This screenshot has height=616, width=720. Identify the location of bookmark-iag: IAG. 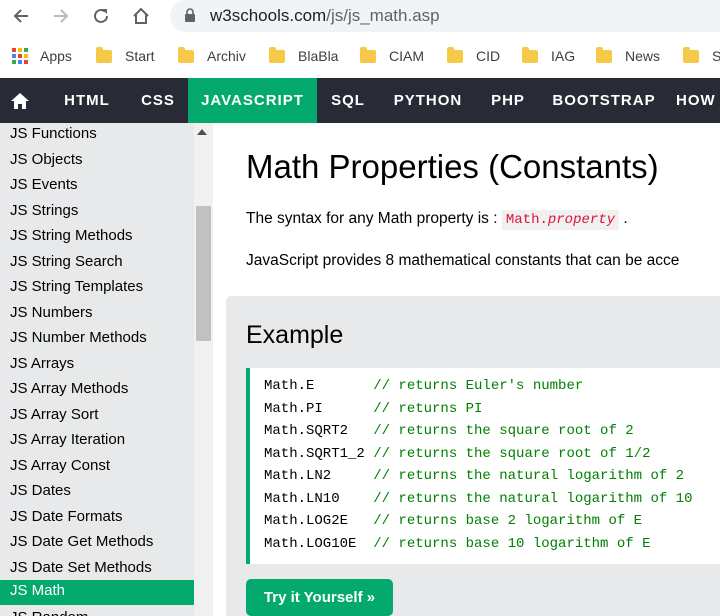
(548, 56).